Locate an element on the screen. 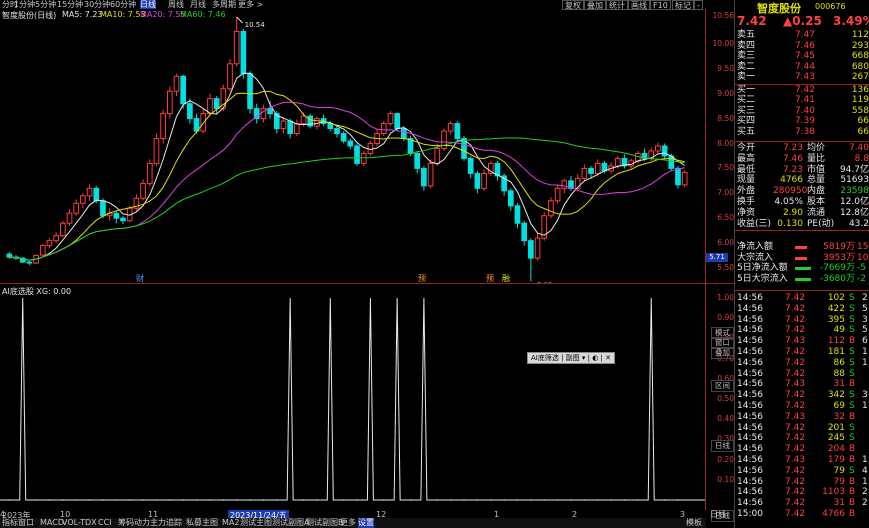  indicator-tab-9: 测试主图 is located at coordinates (256, 523).